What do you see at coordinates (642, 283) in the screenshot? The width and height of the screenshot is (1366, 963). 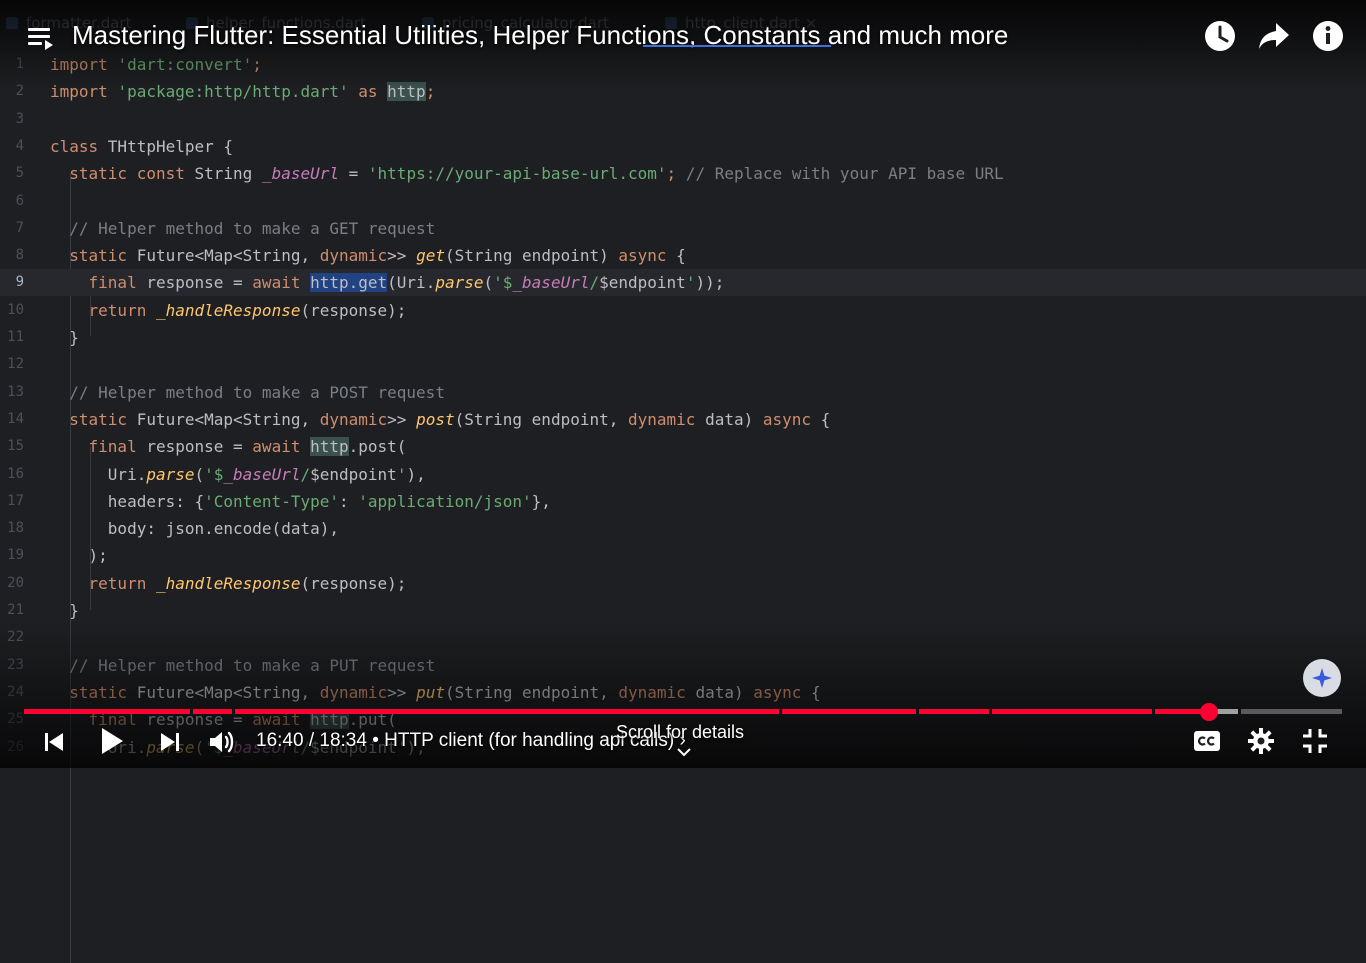 I see `code-token: $endpoint` at bounding box center [642, 283].